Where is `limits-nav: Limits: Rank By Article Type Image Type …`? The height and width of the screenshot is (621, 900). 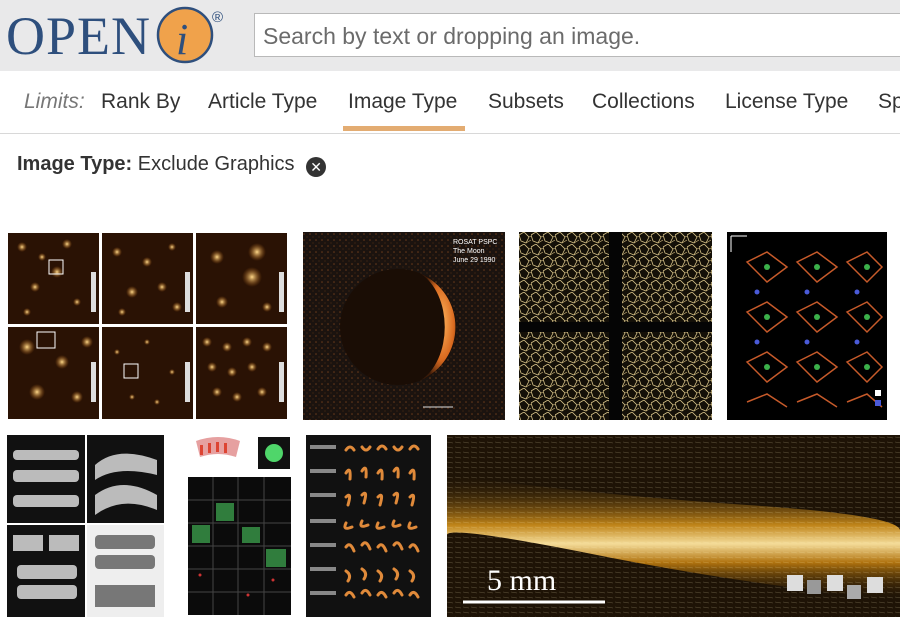
limits-nav: Limits: Rank By Article Type Image Type … is located at coordinates (450, 102).